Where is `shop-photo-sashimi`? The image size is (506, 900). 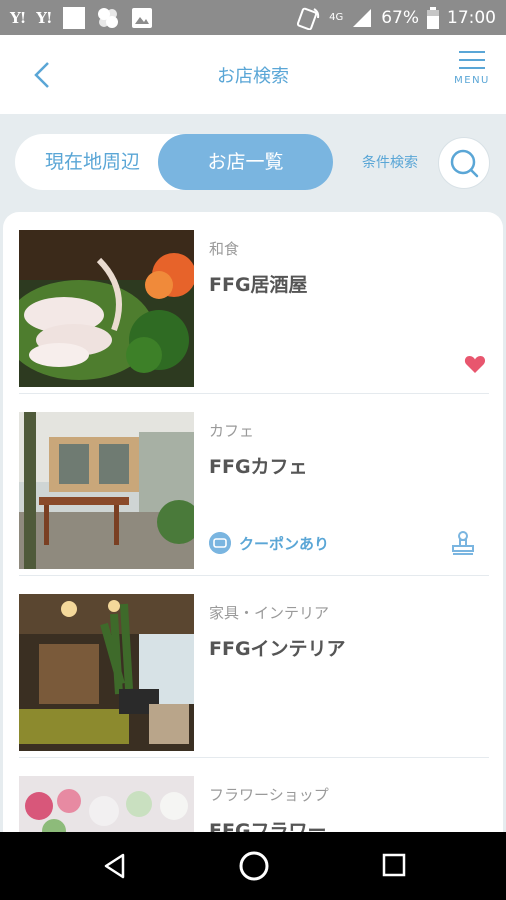
shop-photo-sashimi is located at coordinates (106, 308).